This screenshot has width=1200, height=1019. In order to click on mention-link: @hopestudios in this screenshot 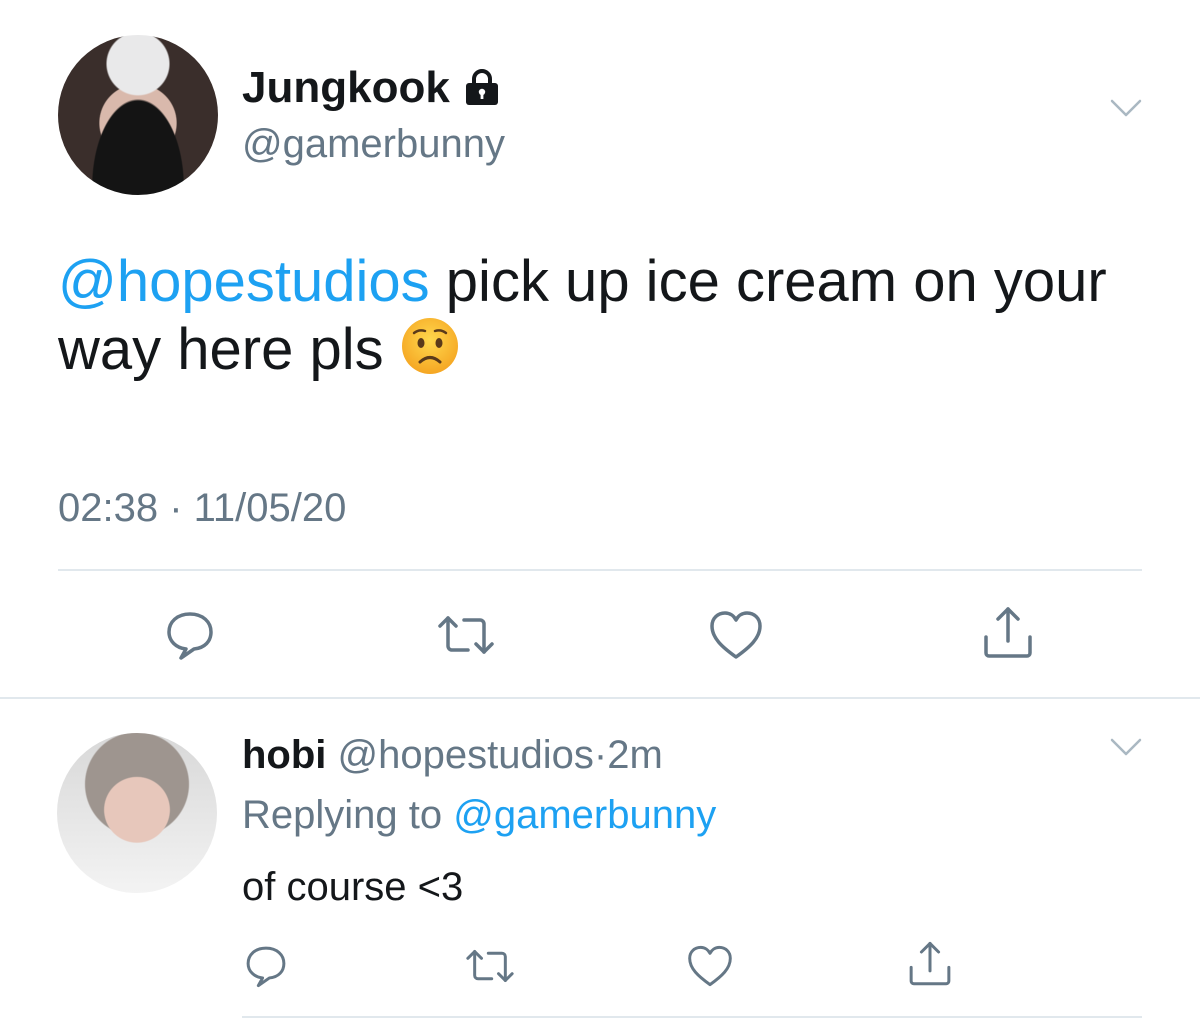, I will do `click(244, 281)`.